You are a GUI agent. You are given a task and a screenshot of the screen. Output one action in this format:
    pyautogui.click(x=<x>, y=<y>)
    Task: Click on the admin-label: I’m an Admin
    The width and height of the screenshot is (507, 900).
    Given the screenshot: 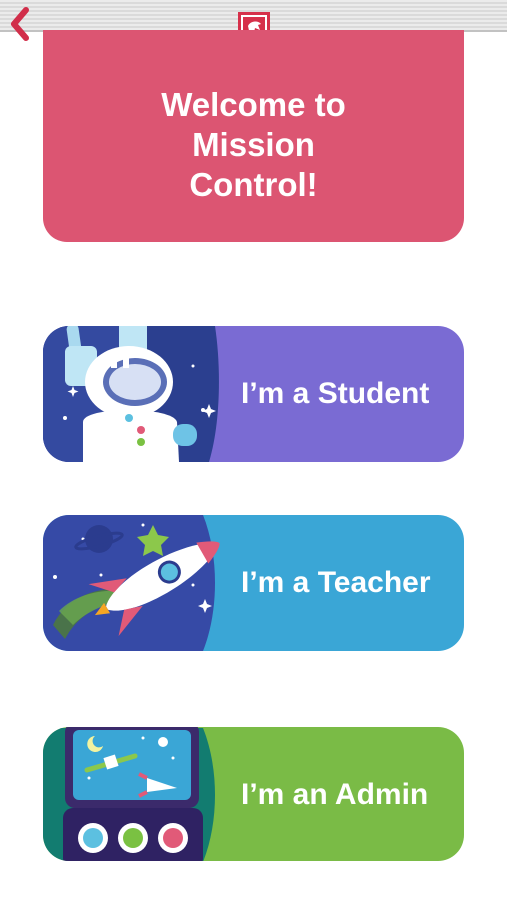 What is the action you would take?
    pyautogui.click(x=335, y=794)
    